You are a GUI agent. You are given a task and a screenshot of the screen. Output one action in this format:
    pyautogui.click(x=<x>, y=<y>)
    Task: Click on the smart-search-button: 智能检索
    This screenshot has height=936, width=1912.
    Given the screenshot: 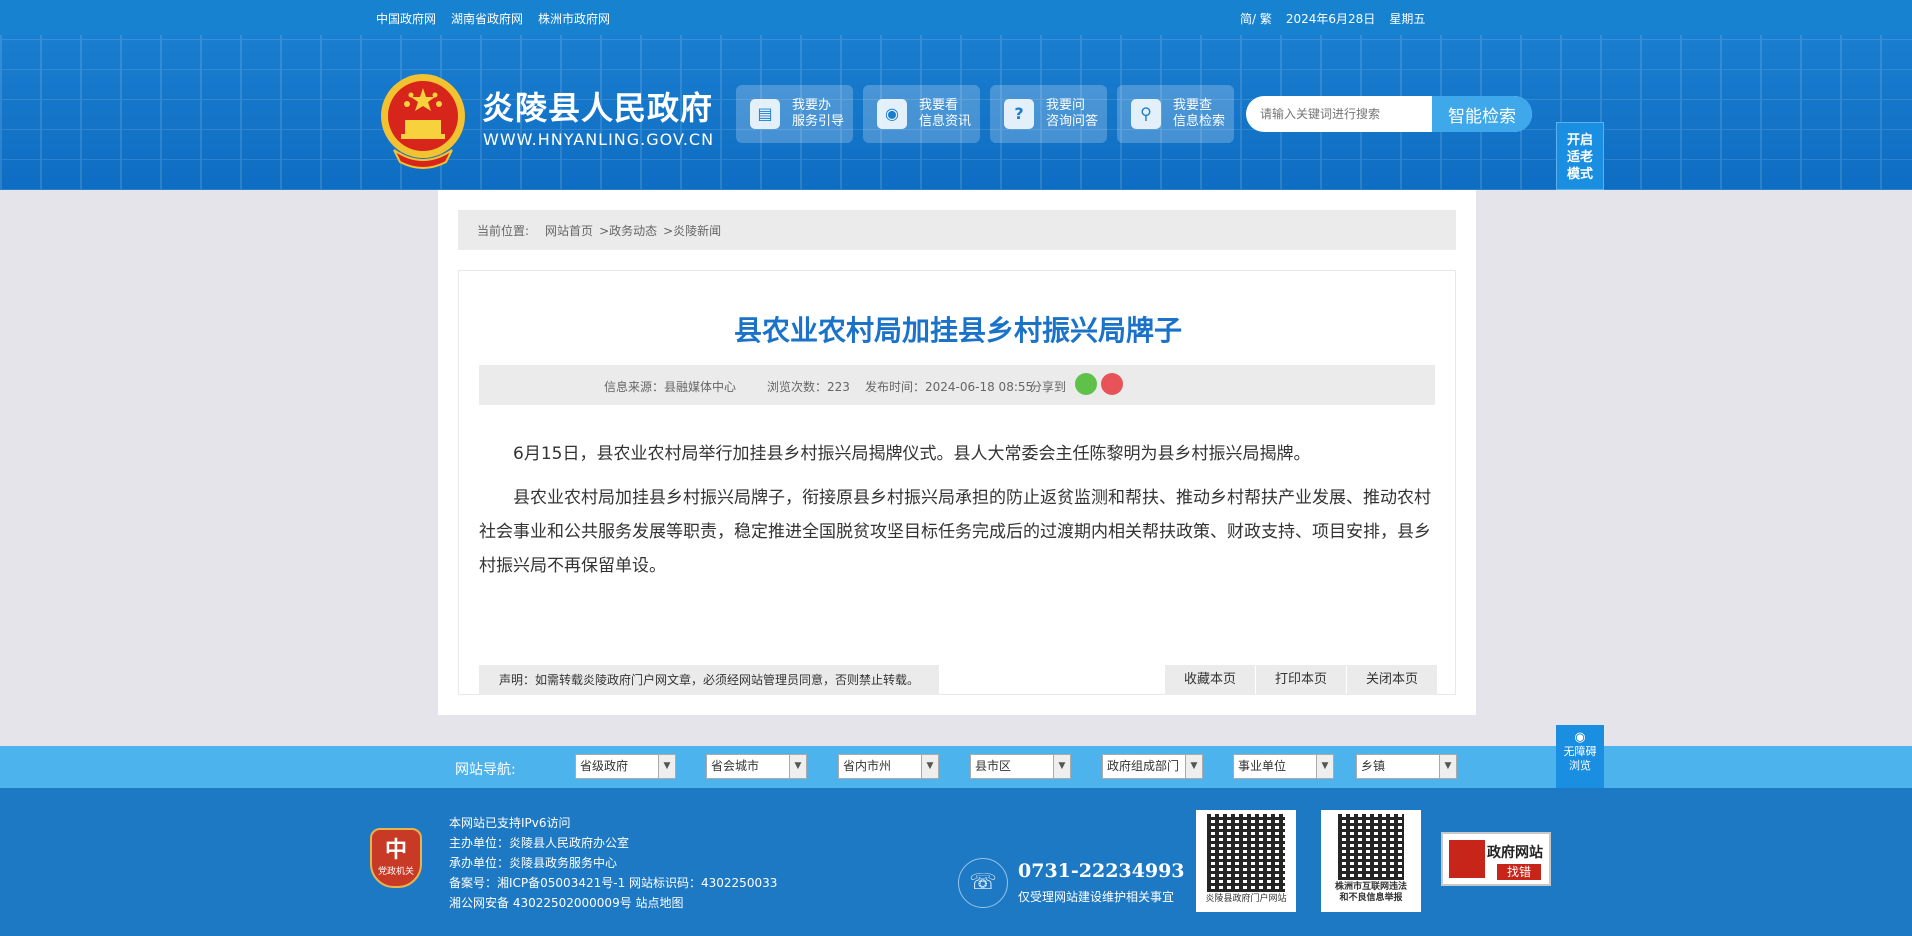 What is the action you would take?
    pyautogui.click(x=1482, y=114)
    